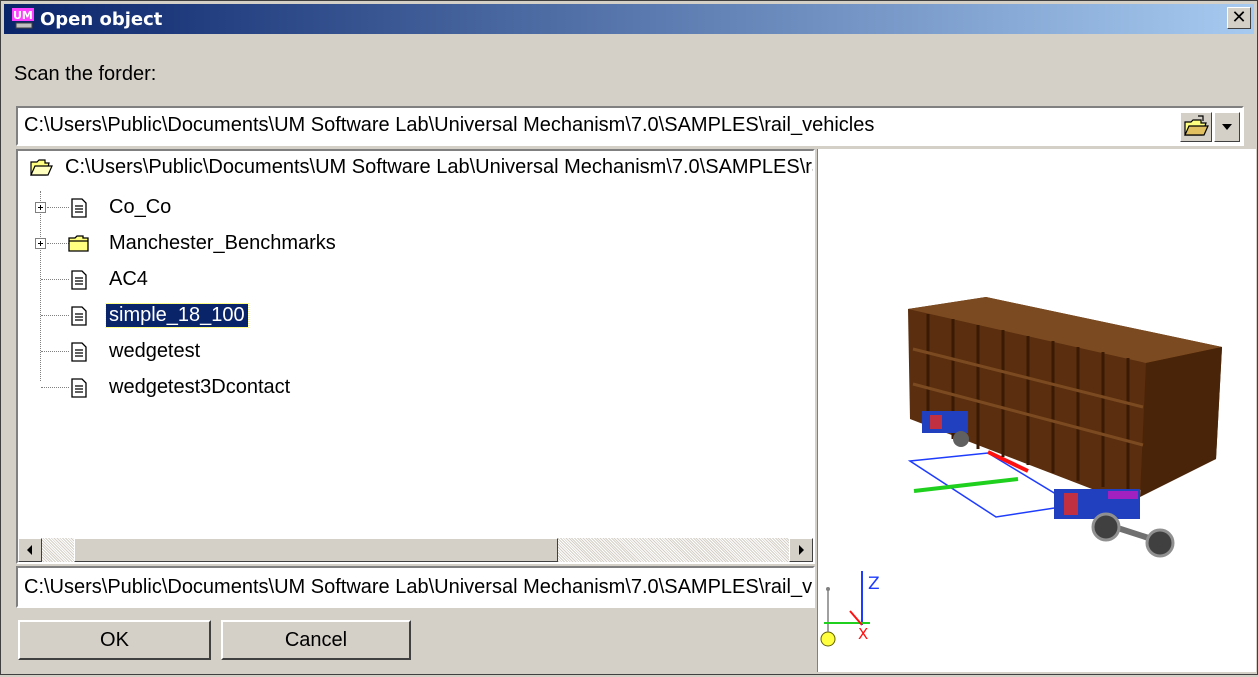 The image size is (1258, 677). Describe the element at coordinates (200, 387) in the screenshot. I see `tree-item-label: wedgetest3Dcontact` at that location.